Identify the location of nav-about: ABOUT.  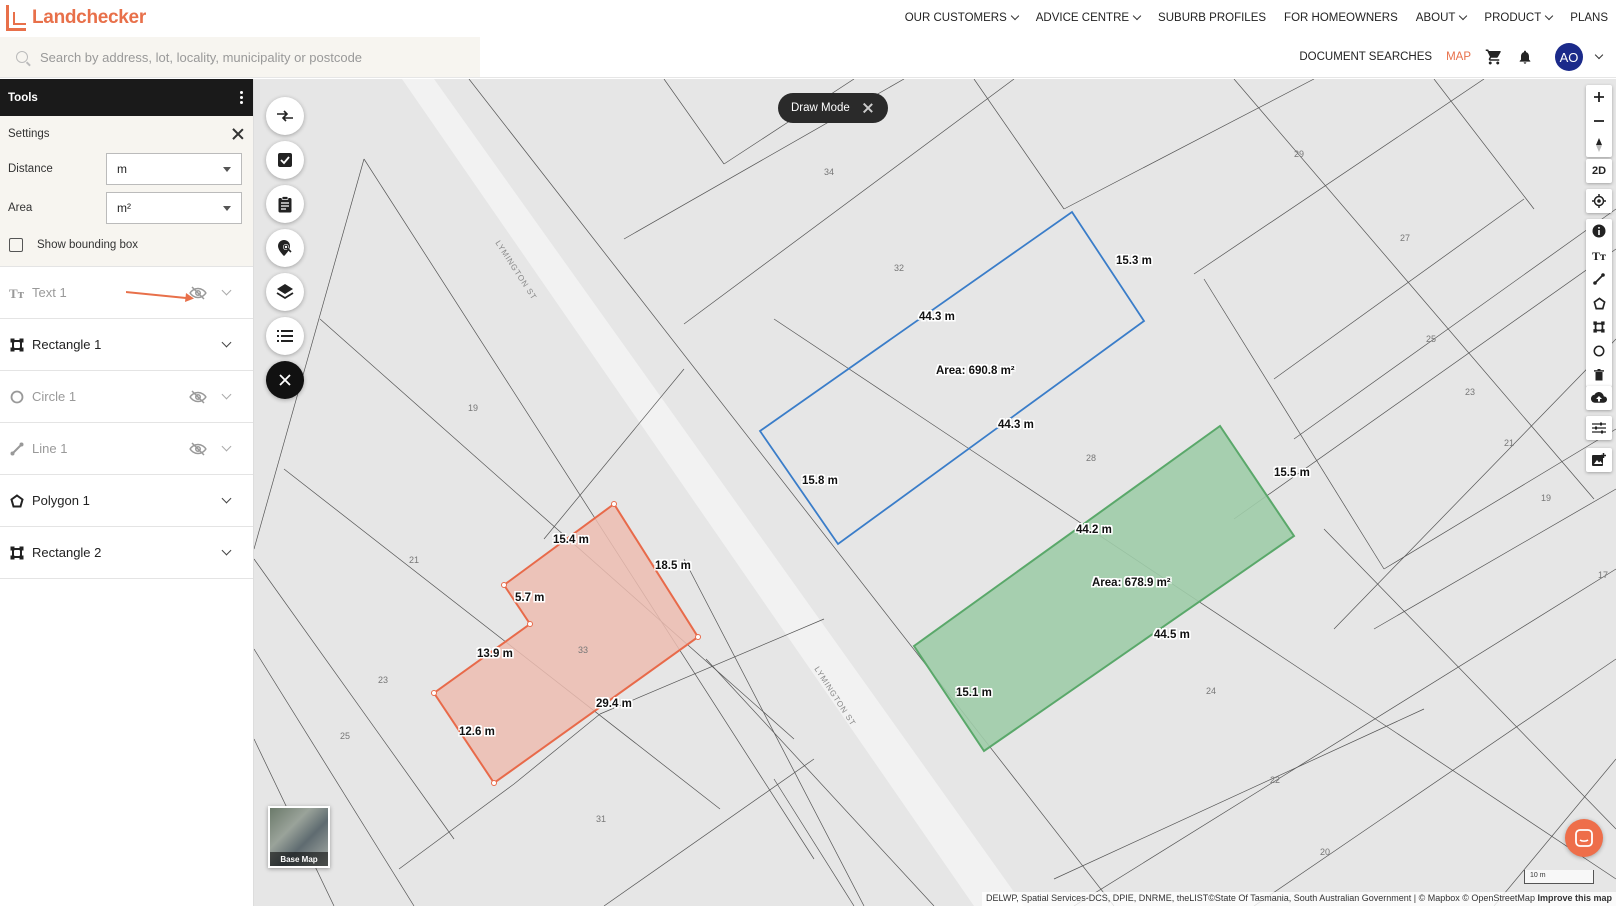
(1441, 17).